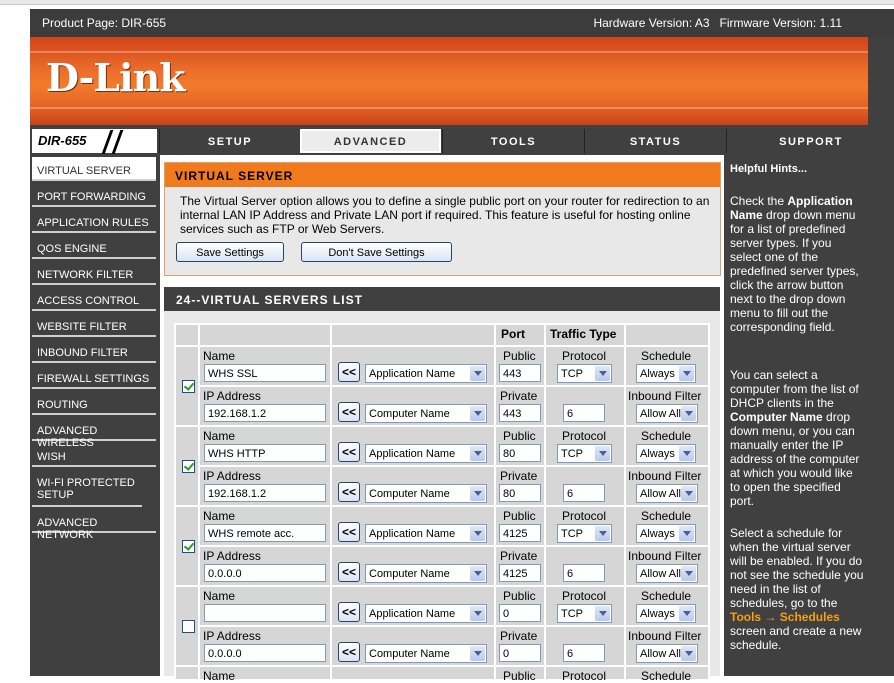  Describe the element at coordinates (94, 377) in the screenshot. I see `sidebar-item-firewall-settings: FIREWALL SETTINGS` at that location.